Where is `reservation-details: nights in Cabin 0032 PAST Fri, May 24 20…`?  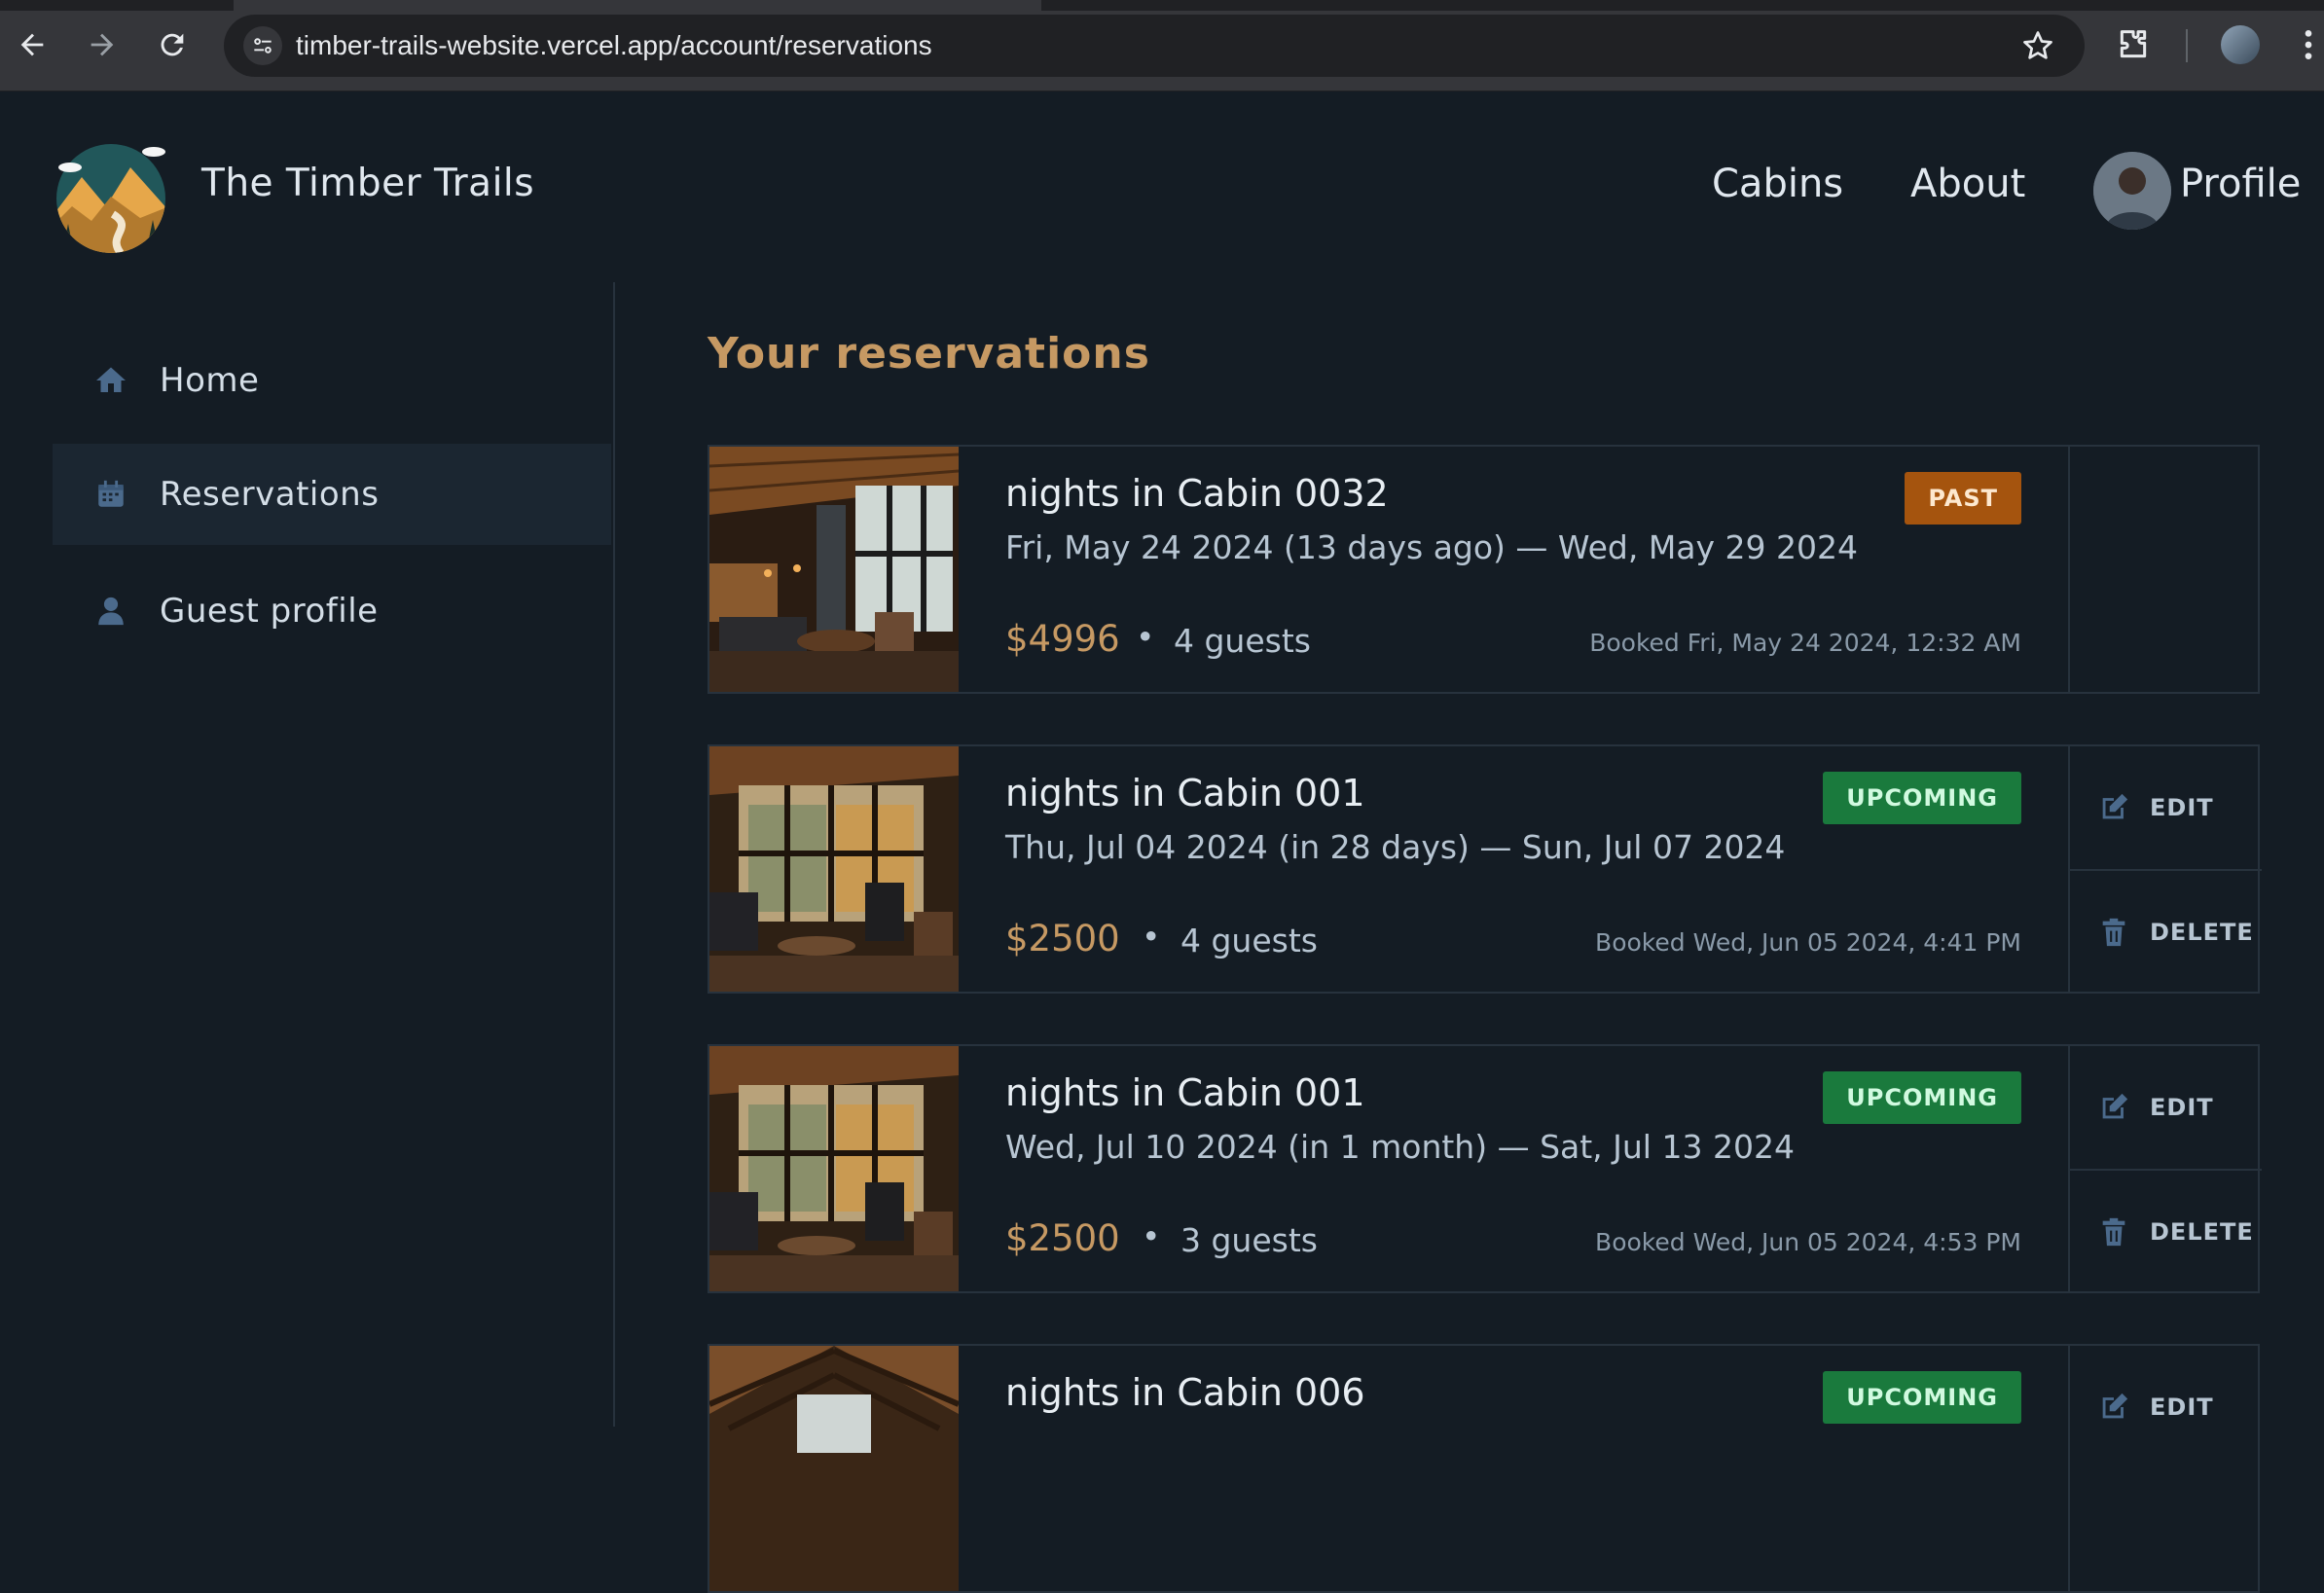
reservation-details: nights in Cabin 0032 PAST Fri, May 24 20… is located at coordinates (1513, 569).